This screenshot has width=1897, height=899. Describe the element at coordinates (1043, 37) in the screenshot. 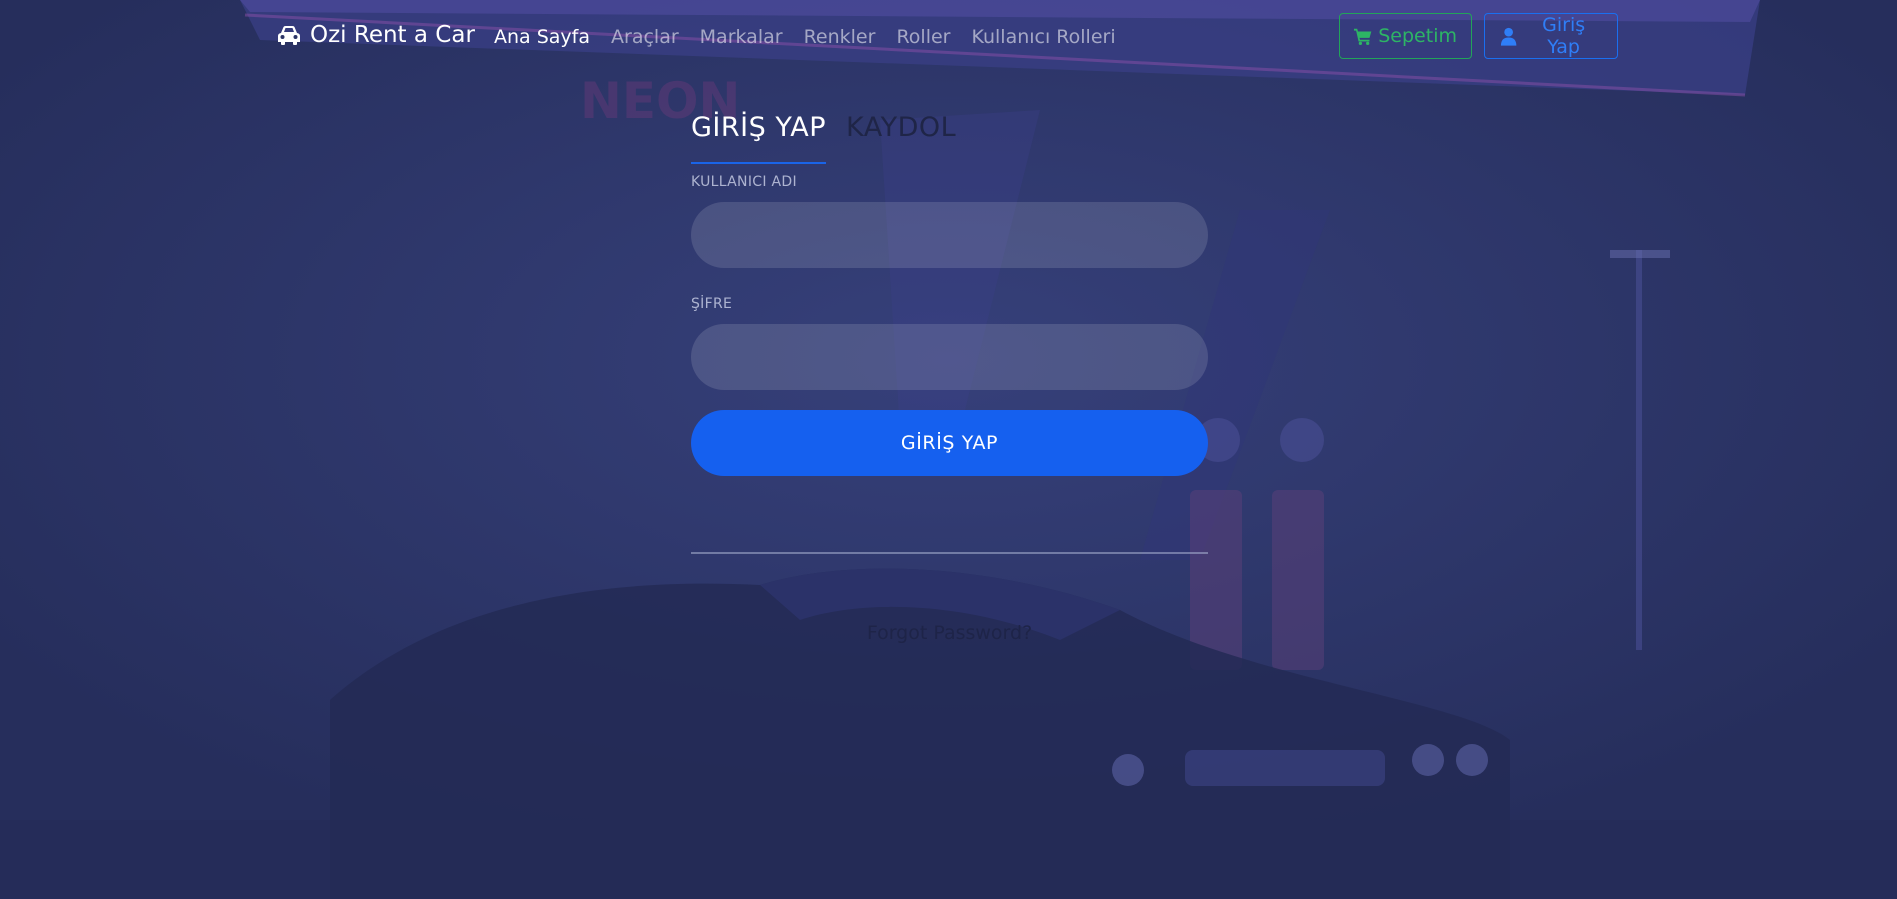

I see `nav-link-user-roles: Kullanıcı Rolleri` at that location.